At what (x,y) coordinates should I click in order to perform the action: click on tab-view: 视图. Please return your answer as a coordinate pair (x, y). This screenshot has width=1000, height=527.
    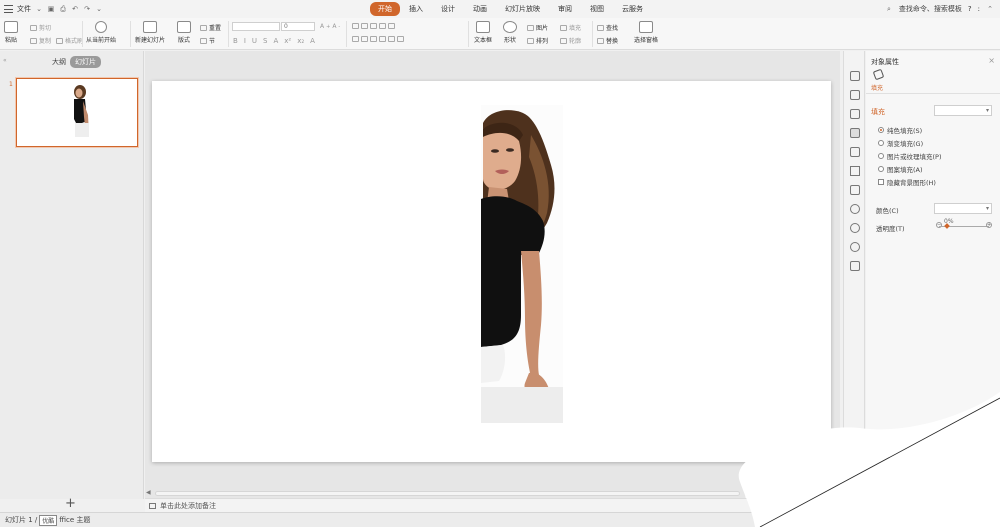
    Looking at the image, I should click on (597, 9).